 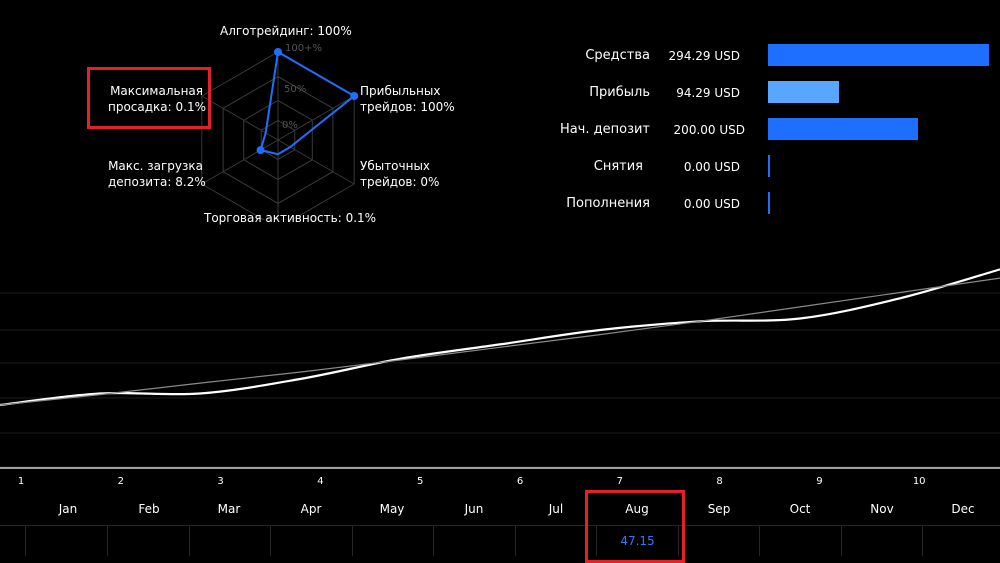 What do you see at coordinates (21, 481) in the screenshot?
I see `x-tick-1: 1` at bounding box center [21, 481].